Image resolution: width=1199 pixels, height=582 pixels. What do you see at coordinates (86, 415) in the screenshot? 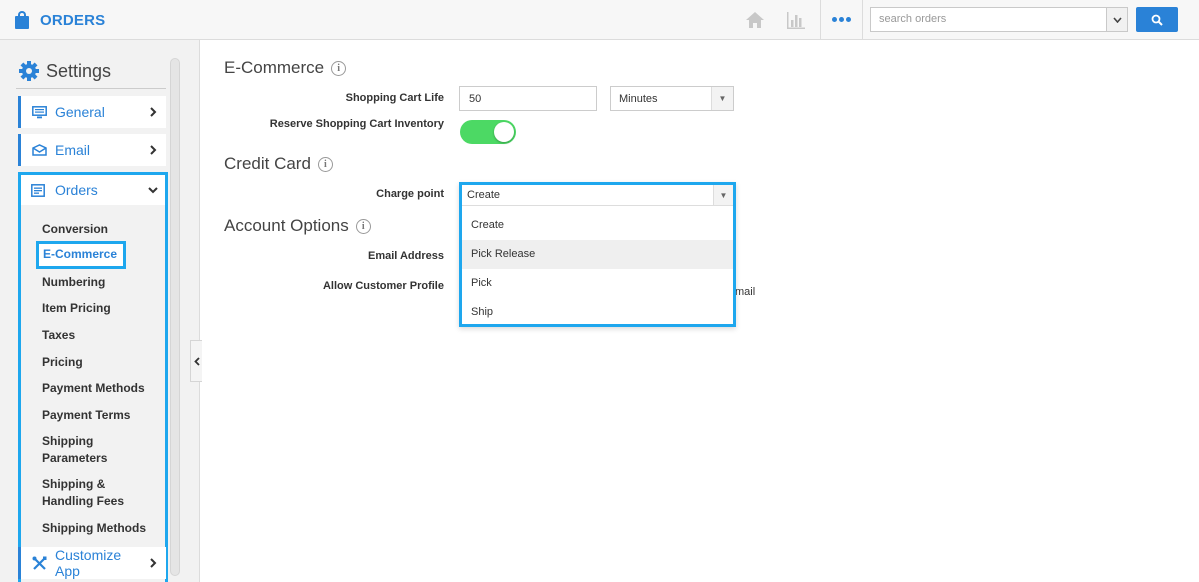
I see `sidebar-subitem-payment-terms: Payment Terms` at bounding box center [86, 415].